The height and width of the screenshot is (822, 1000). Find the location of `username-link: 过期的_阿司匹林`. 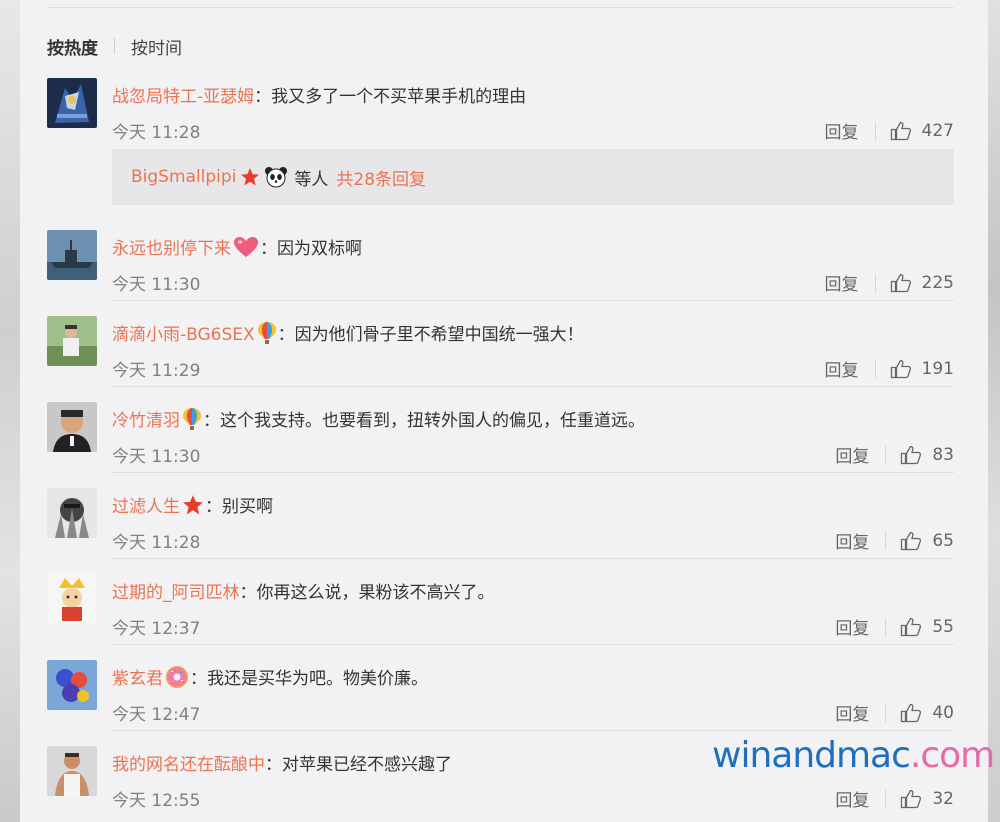

username-link: 过期的_阿司匹林 is located at coordinates (176, 590).